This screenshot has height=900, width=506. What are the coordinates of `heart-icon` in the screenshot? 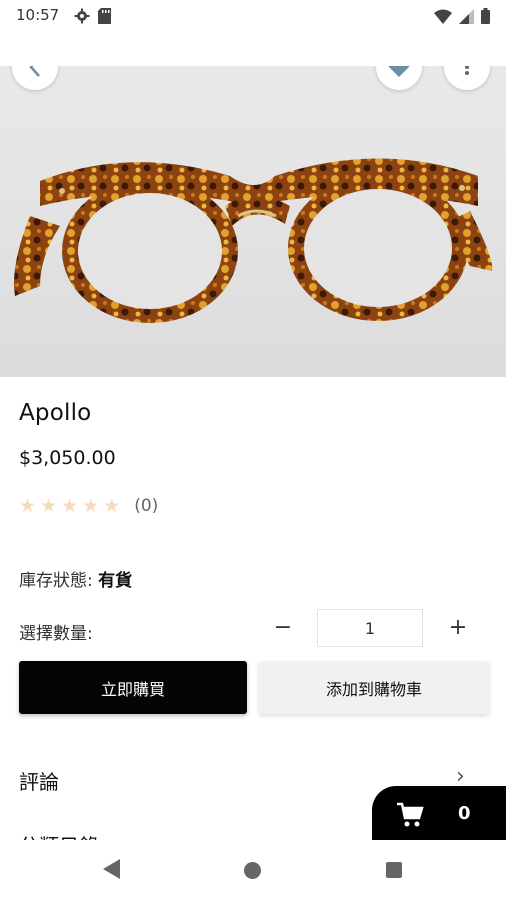 It's located at (399, 71).